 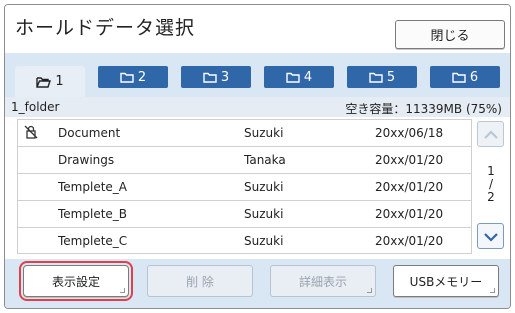 I want to click on tab-folder-4: 4, so click(x=299, y=77).